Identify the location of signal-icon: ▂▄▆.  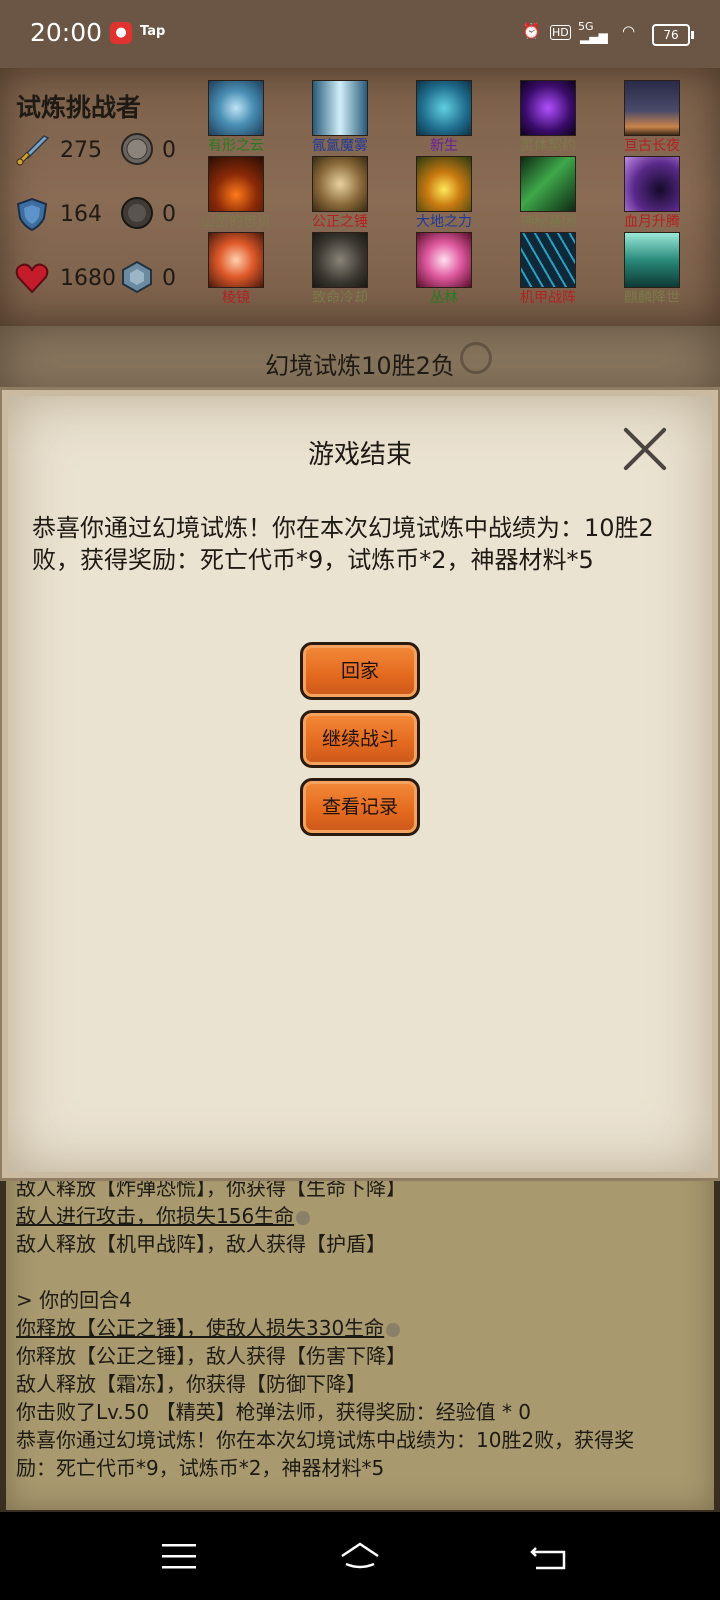
(594, 37).